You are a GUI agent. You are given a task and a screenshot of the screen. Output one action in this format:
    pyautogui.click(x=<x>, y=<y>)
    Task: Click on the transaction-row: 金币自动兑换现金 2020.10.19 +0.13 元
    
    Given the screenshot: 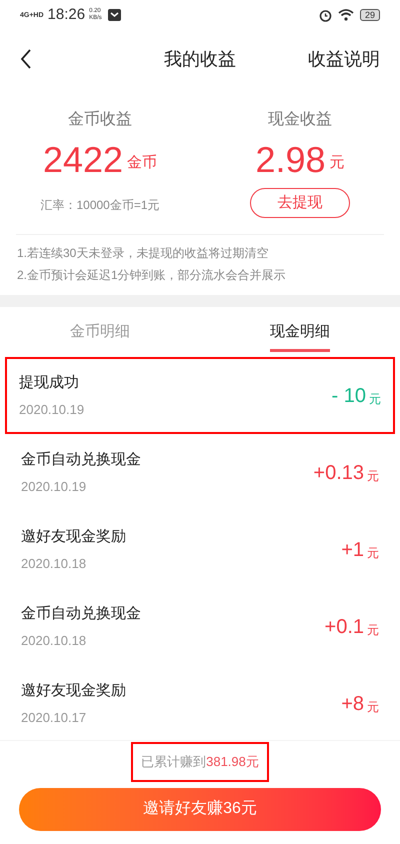 What is the action you would take?
    pyautogui.click(x=200, y=472)
    